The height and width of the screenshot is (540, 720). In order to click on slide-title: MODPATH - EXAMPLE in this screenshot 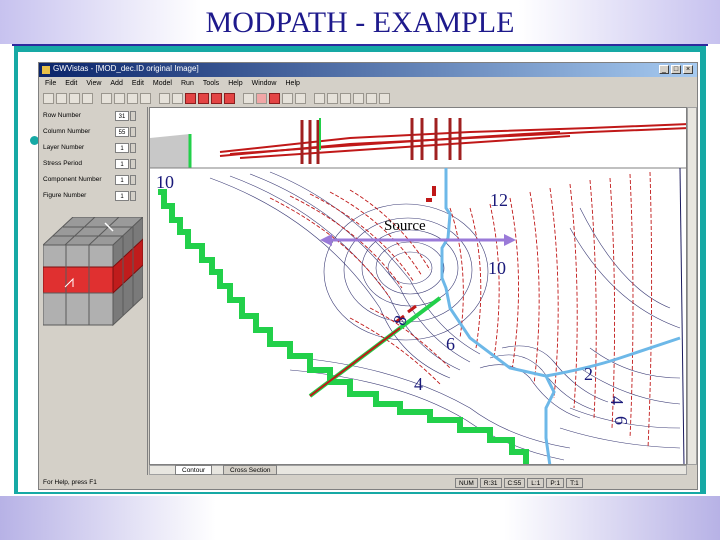, I will do `click(360, 22)`.